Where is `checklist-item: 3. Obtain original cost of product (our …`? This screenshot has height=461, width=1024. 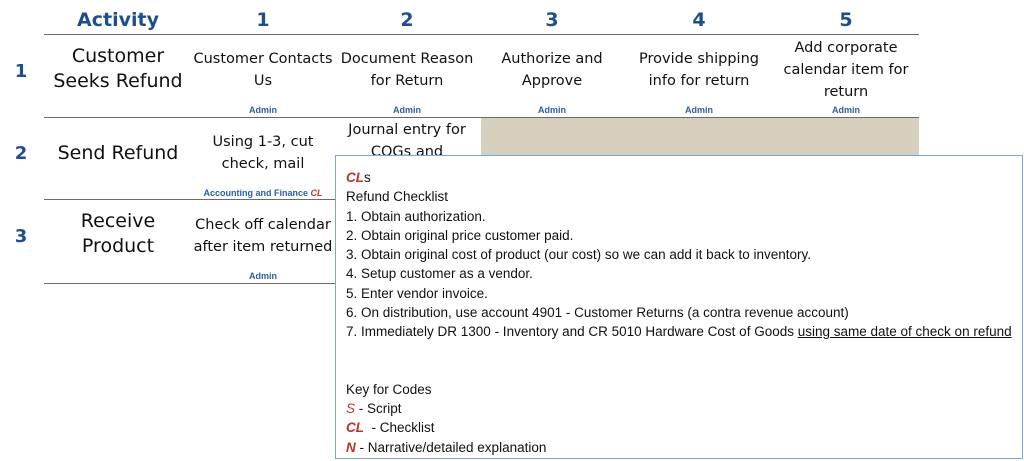
checklist-item: 3. Obtain original cost of product (our … is located at coordinates (578, 255).